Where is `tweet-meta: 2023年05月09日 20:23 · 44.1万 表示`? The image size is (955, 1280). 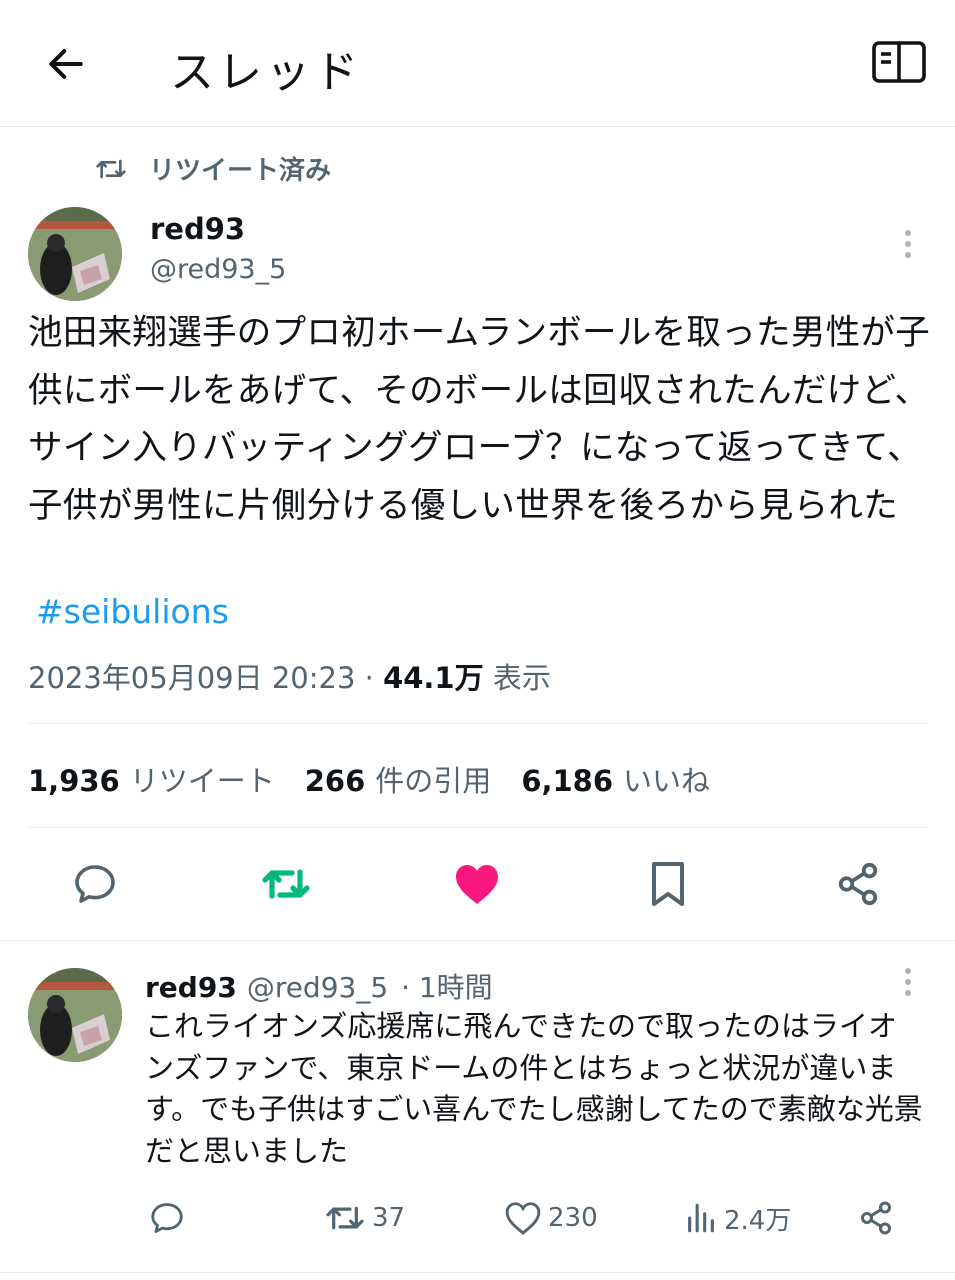 tweet-meta: 2023年05月09日 20:23 · 44.1万 表示 is located at coordinates (289, 676).